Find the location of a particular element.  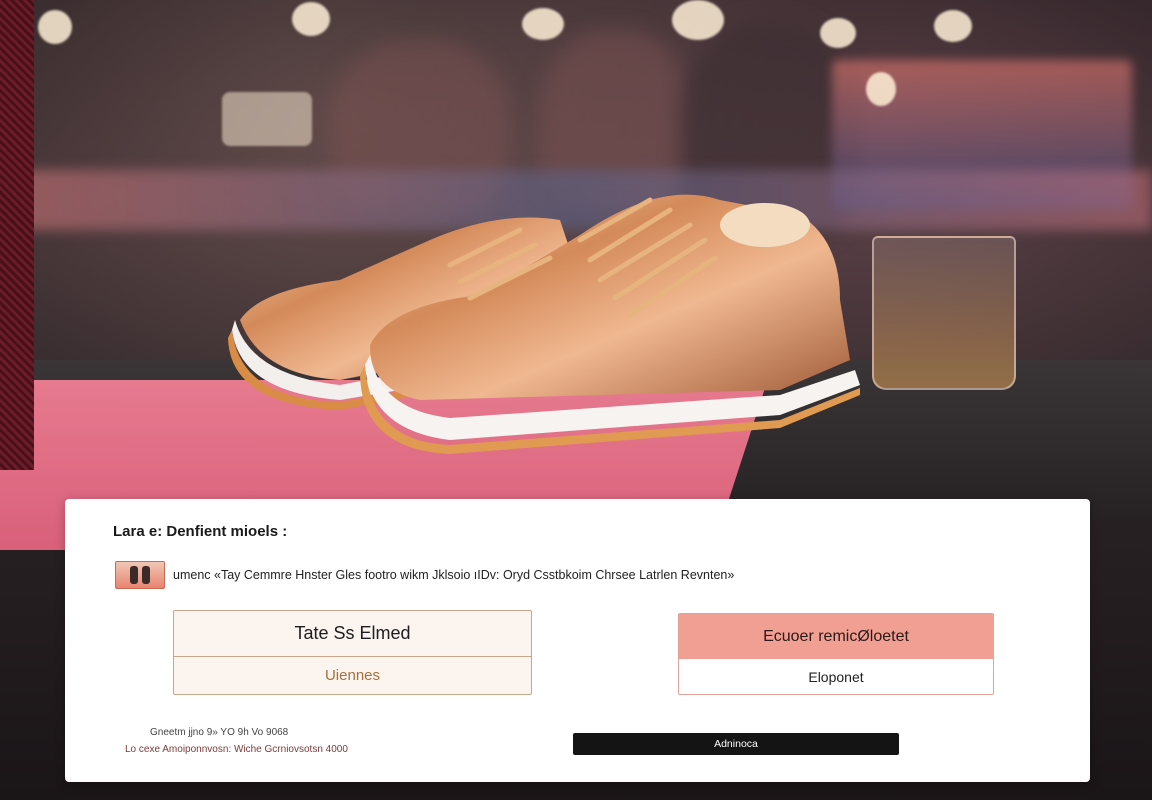

option-left-title: Tate Ss Elmed is located at coordinates (352, 634).